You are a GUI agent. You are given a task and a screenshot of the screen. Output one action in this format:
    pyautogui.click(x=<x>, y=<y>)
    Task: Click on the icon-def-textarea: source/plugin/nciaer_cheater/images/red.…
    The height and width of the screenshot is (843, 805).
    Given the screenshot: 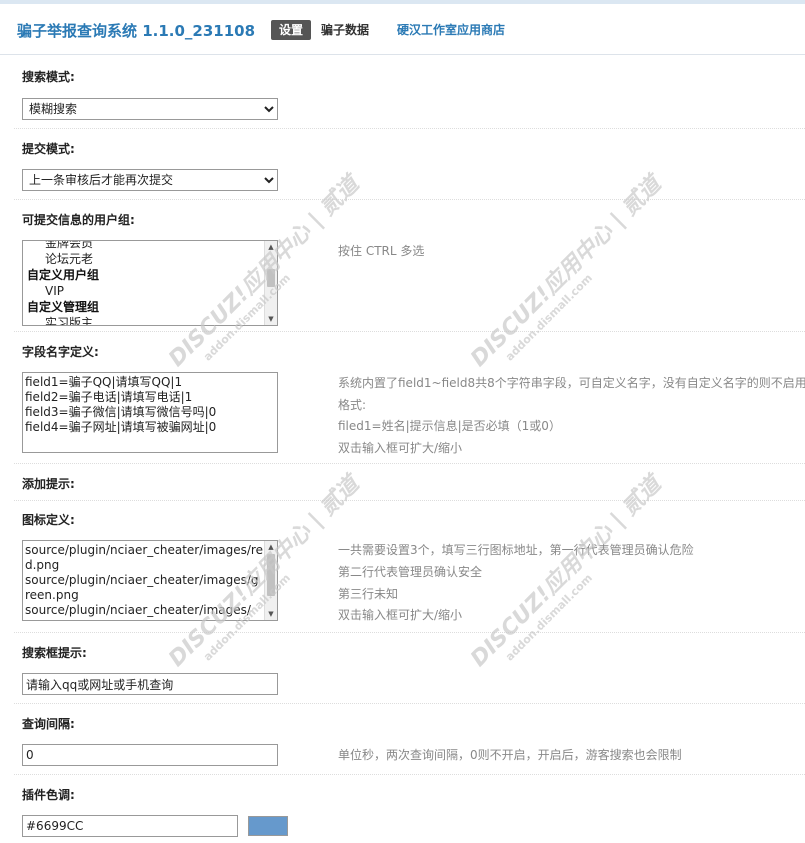 What is the action you would take?
    pyautogui.click(x=150, y=580)
    